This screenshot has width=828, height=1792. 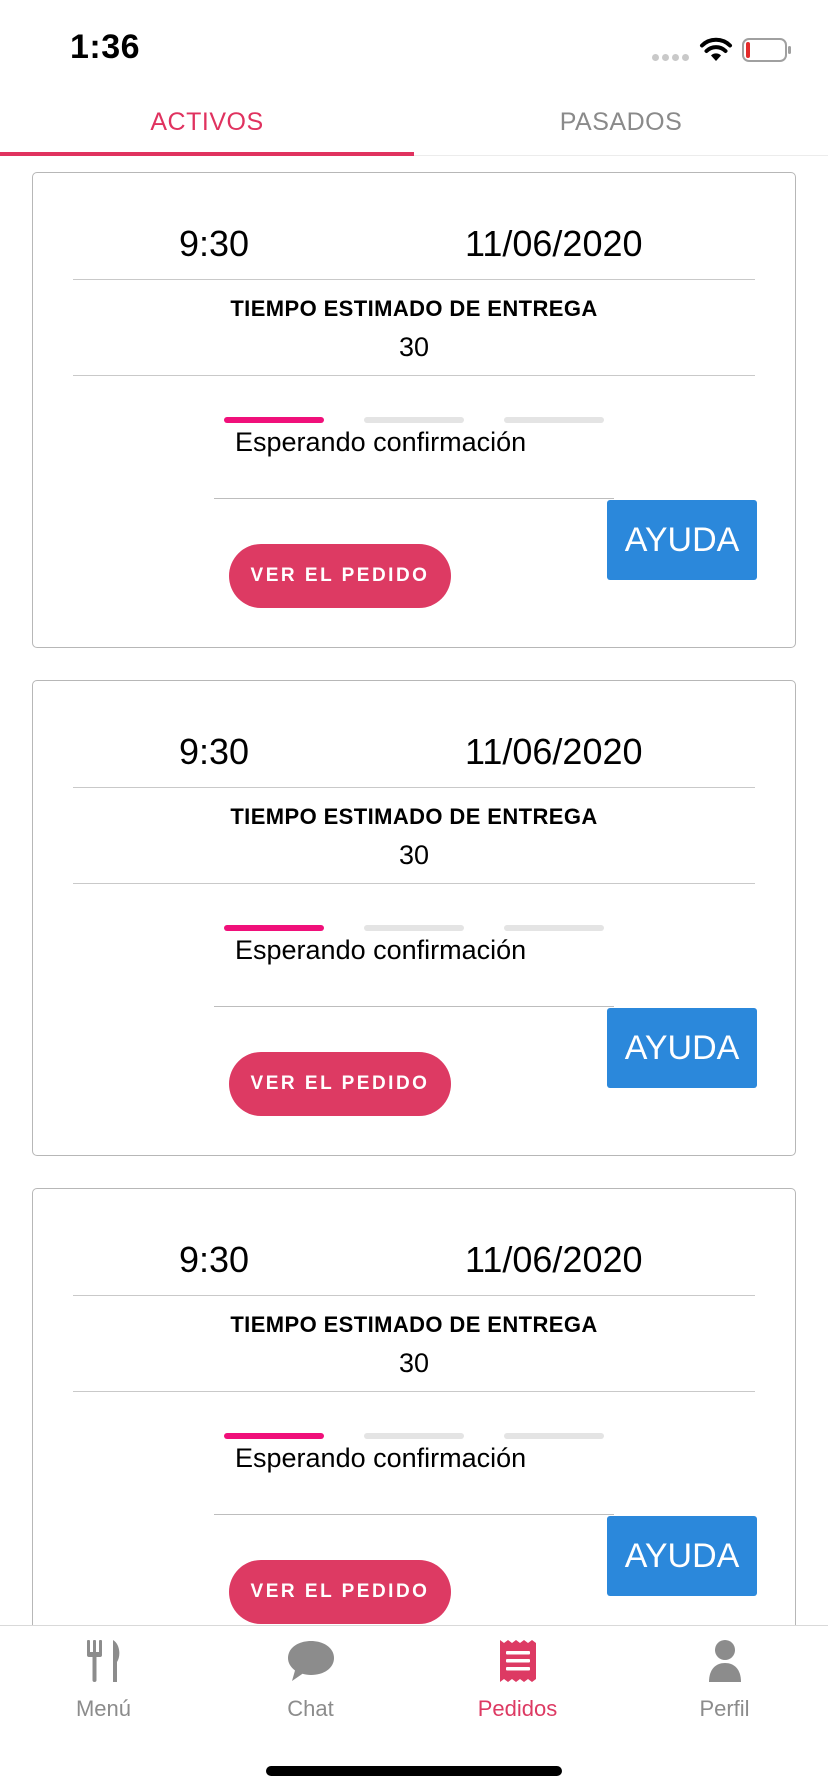 I want to click on nav-item-perfil: Perfil, so click(x=724, y=1681).